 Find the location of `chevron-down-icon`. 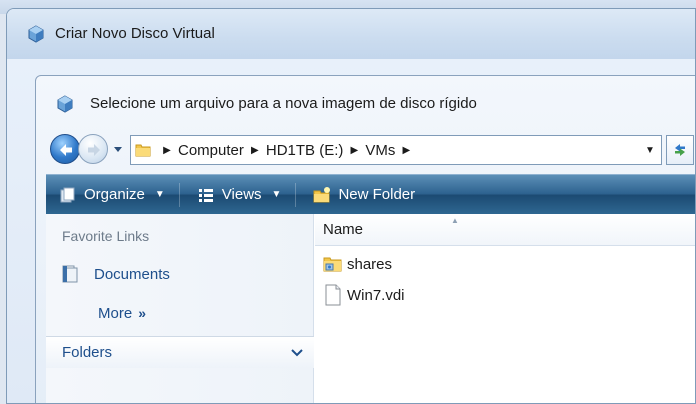

chevron-down-icon is located at coordinates (297, 352).